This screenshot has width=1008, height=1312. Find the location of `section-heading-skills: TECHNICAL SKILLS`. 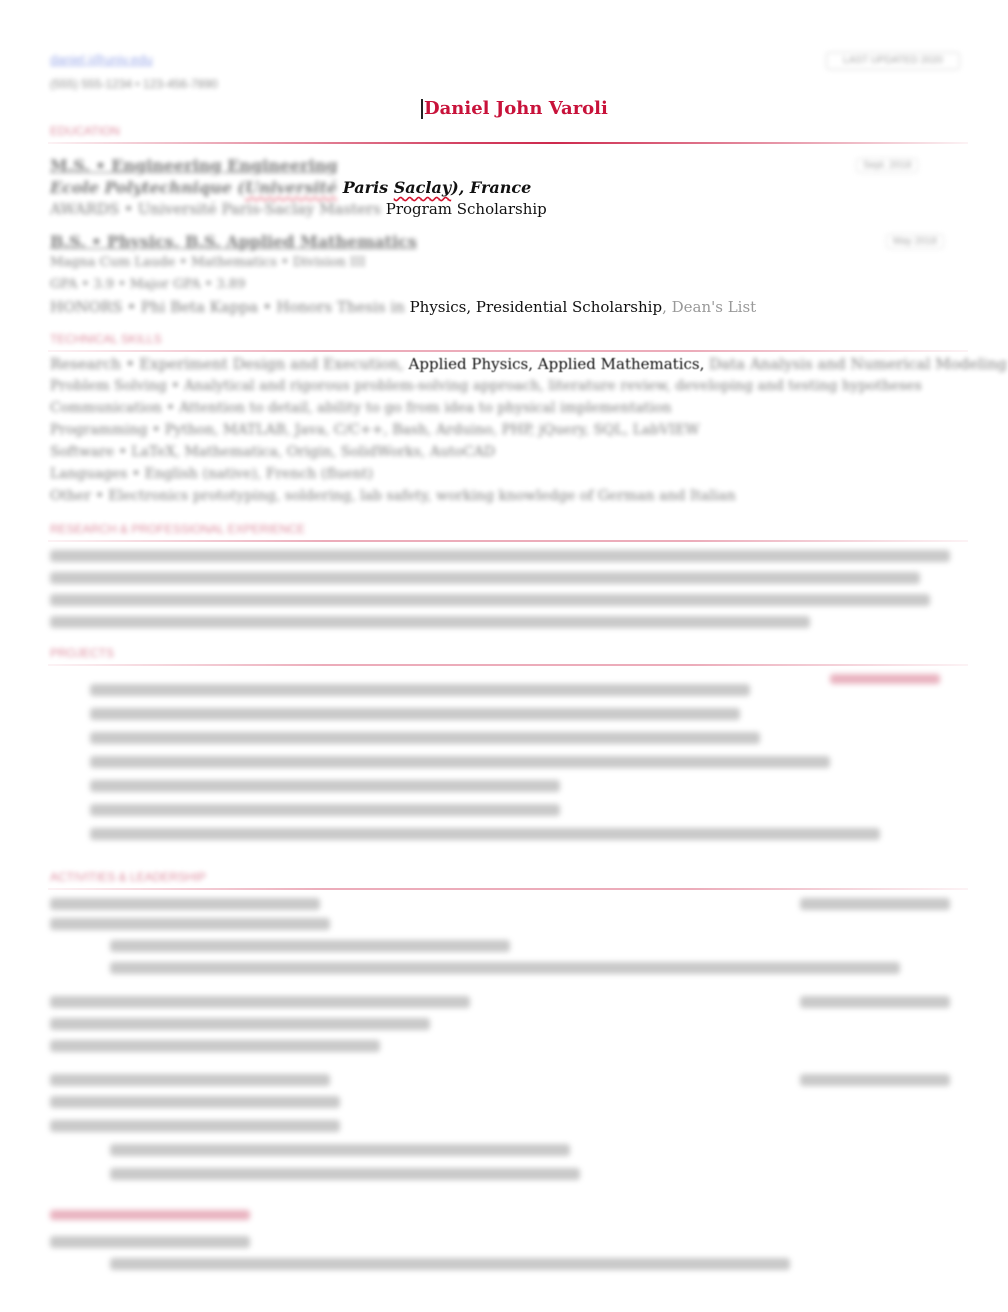

section-heading-skills: TECHNICAL SKILLS is located at coordinates (106, 339).